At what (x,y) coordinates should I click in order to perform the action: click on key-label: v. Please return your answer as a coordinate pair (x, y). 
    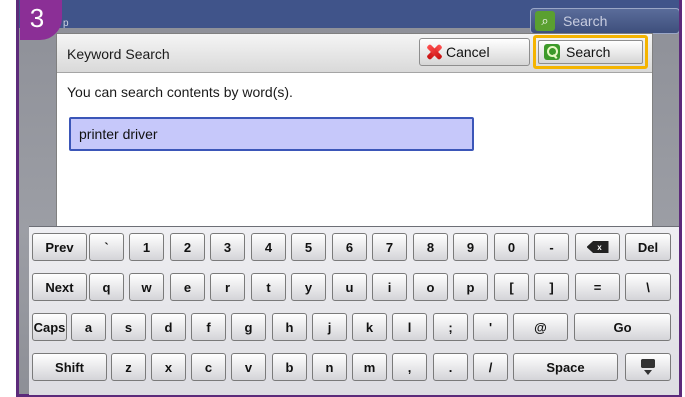
    Looking at the image, I should click on (248, 367).